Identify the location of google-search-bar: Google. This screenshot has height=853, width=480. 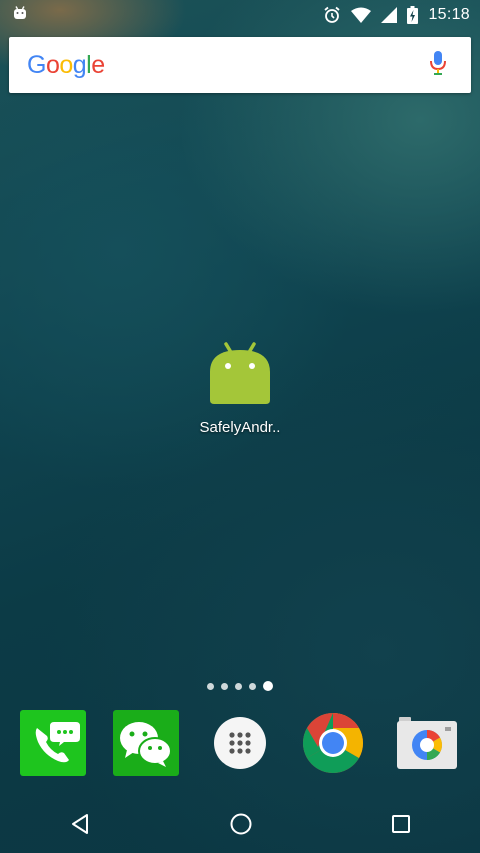
(240, 65).